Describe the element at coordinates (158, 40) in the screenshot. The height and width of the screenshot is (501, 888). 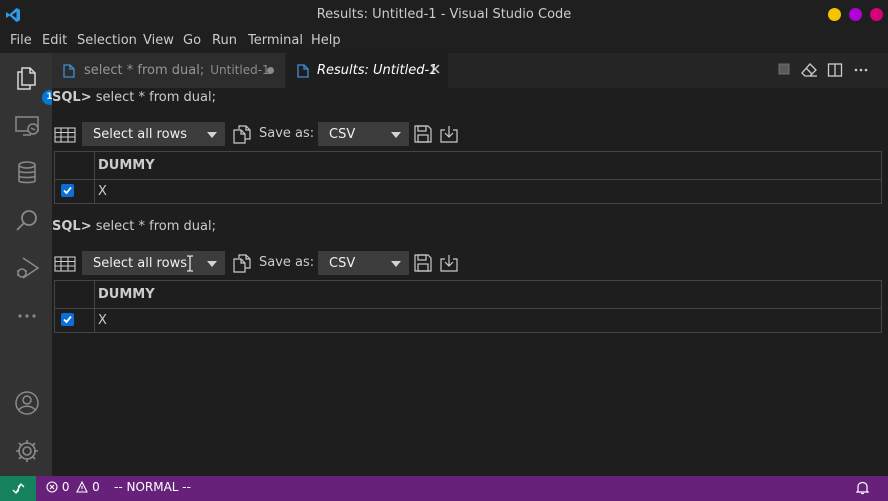
I see `menu-view: View` at that location.